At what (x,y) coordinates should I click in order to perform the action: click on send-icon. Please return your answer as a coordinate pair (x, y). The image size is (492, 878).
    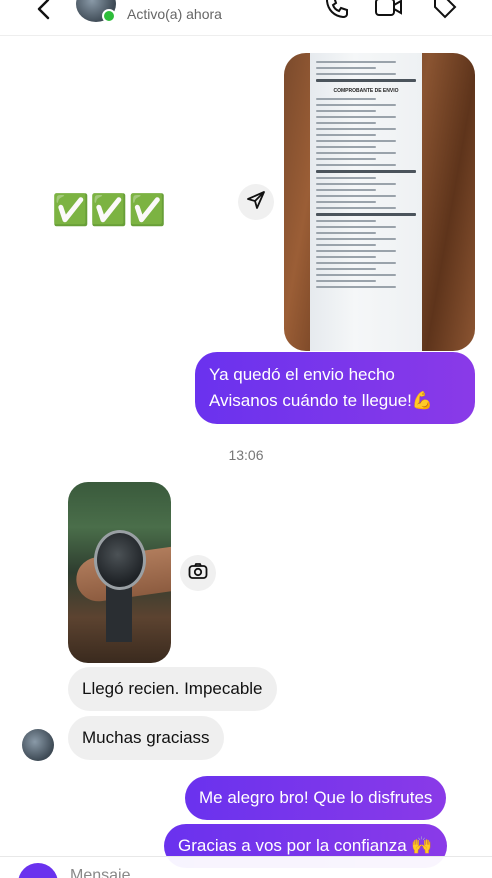
    Looking at the image, I should click on (256, 202).